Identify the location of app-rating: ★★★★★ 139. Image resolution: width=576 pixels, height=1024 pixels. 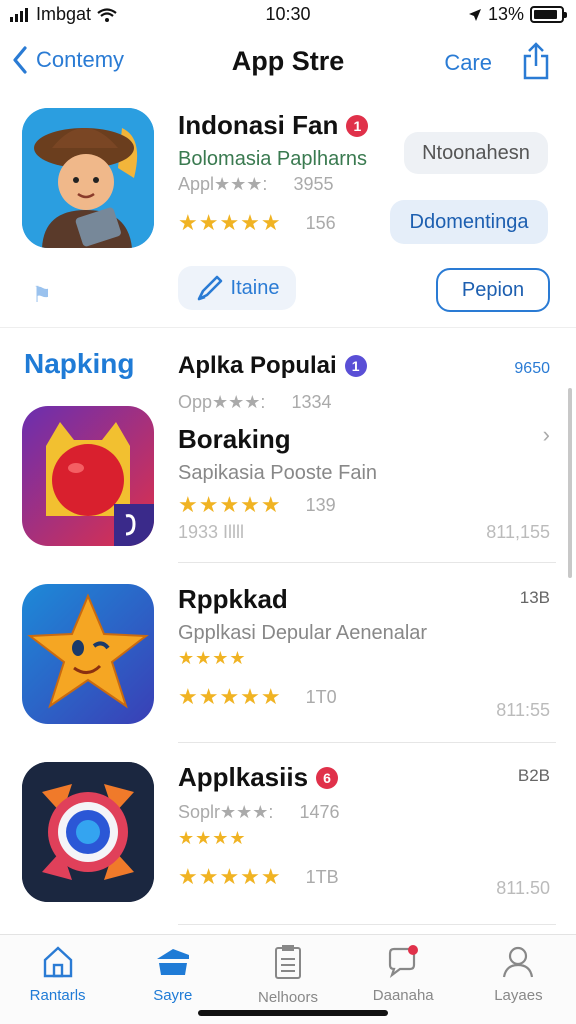
(257, 505).